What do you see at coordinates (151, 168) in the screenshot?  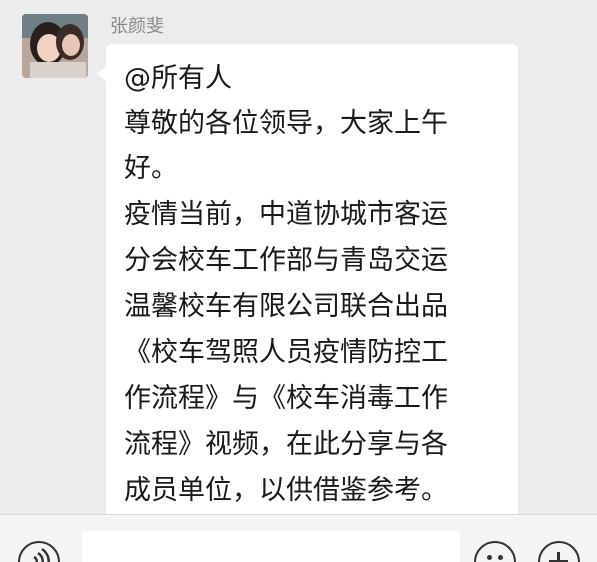 I see `message-line: 好。` at bounding box center [151, 168].